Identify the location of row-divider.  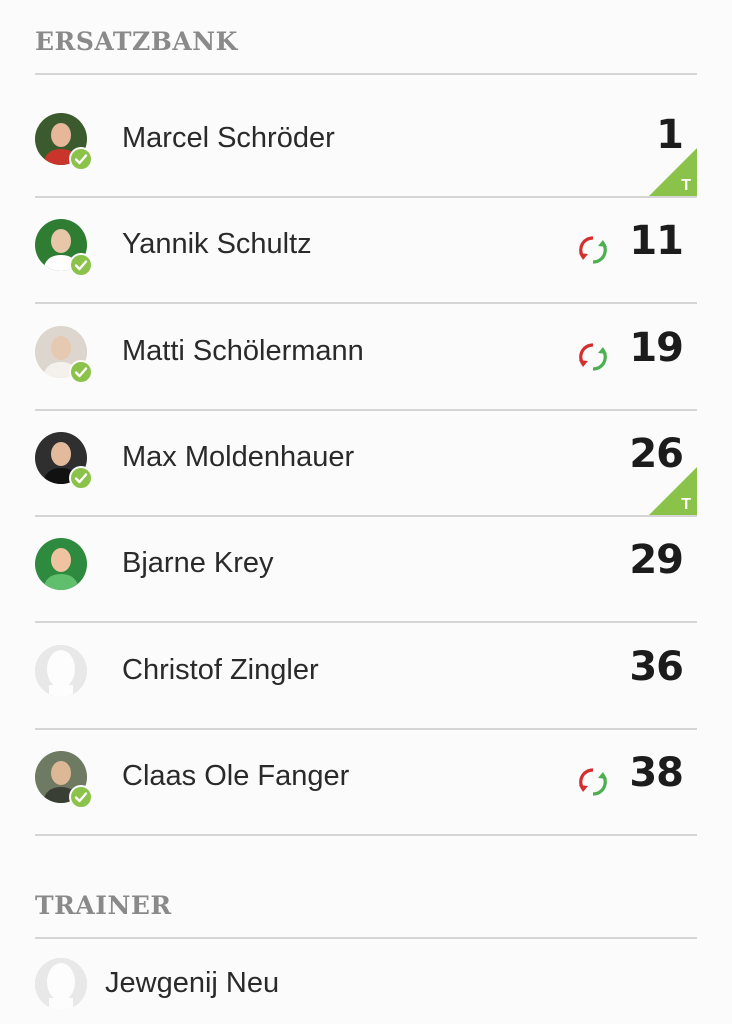
(366, 834).